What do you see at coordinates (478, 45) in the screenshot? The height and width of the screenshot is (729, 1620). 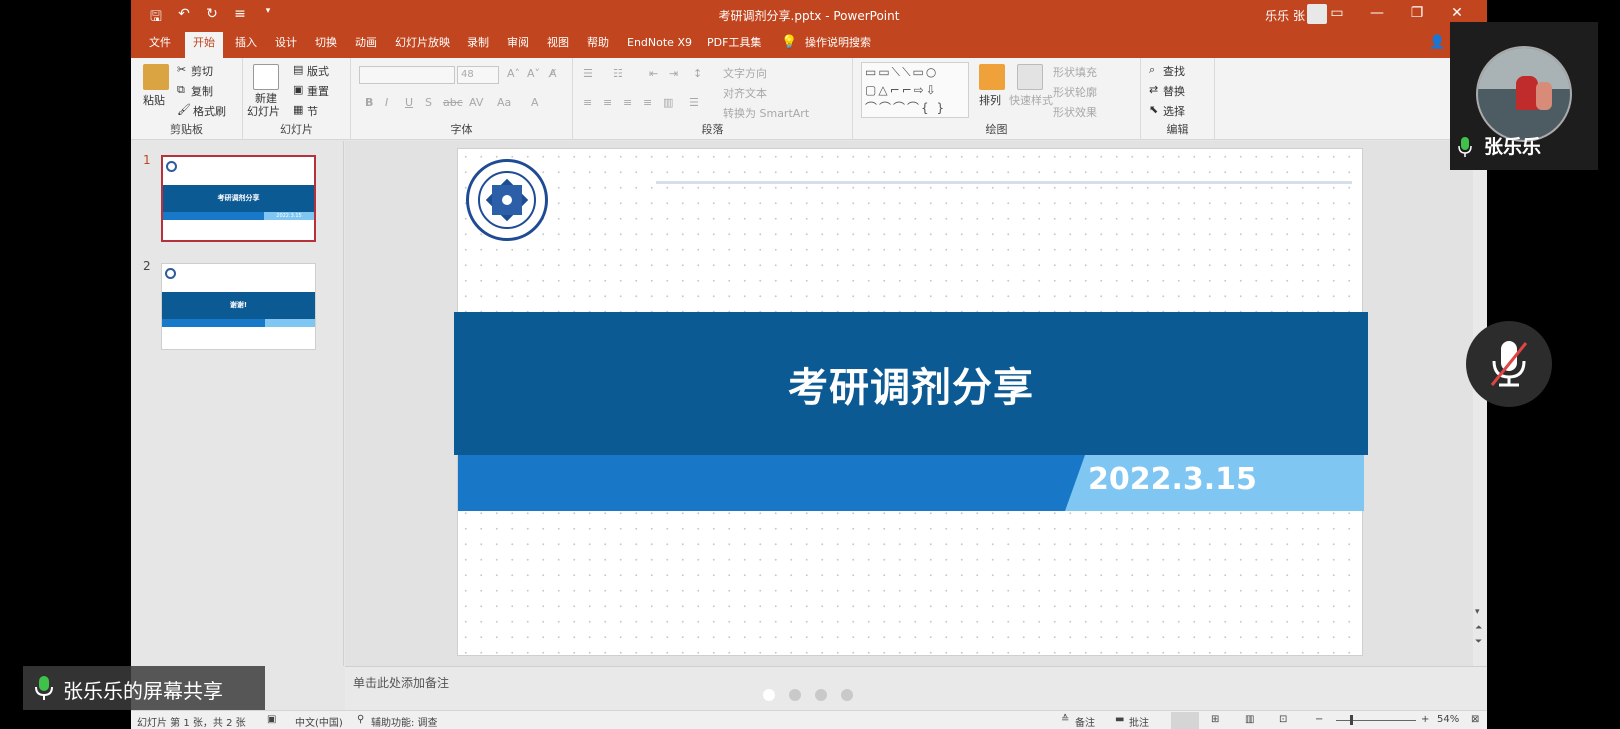 I see `tab-record: 录制` at bounding box center [478, 45].